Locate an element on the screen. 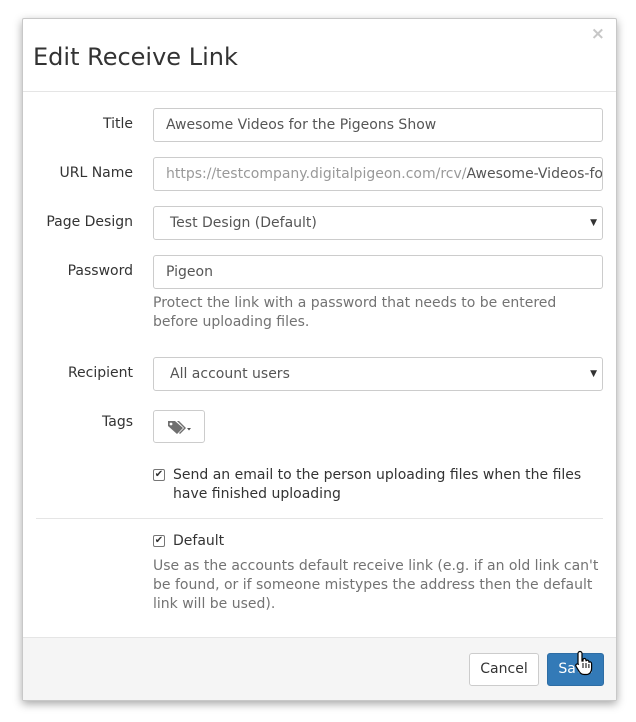 The width and height of the screenshot is (636, 722). recipient-label: Recipient is located at coordinates (100, 373).